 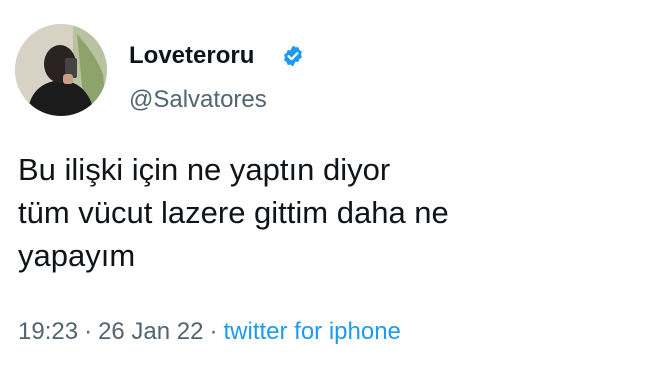 What do you see at coordinates (191, 56) in the screenshot?
I see `display-name: Loveteroru` at bounding box center [191, 56].